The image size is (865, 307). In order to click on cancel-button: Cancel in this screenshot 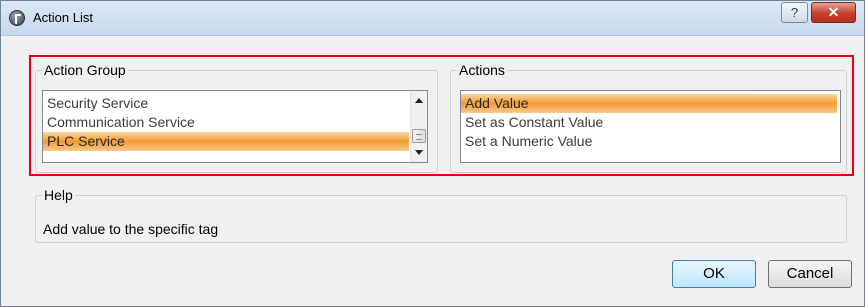, I will do `click(810, 274)`.